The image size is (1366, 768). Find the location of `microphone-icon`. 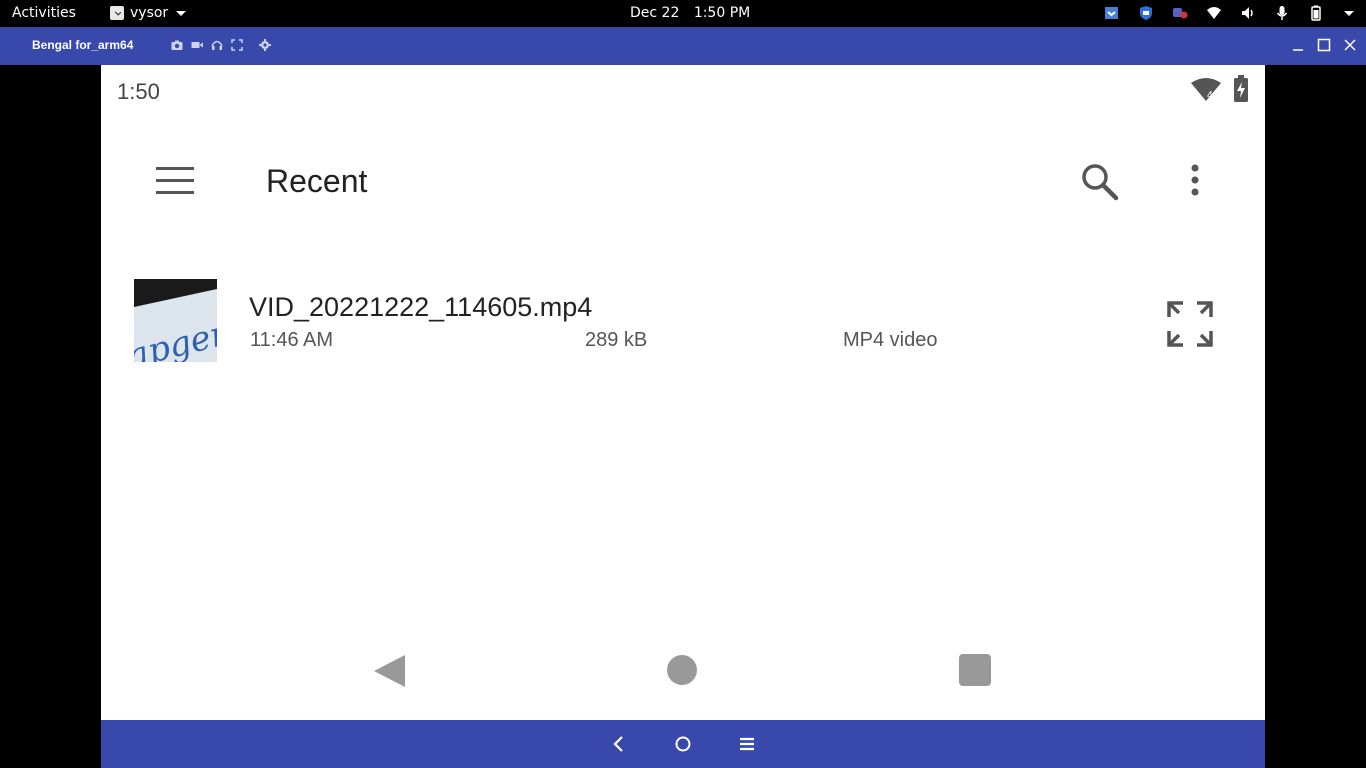

microphone-icon is located at coordinates (1282, 13).